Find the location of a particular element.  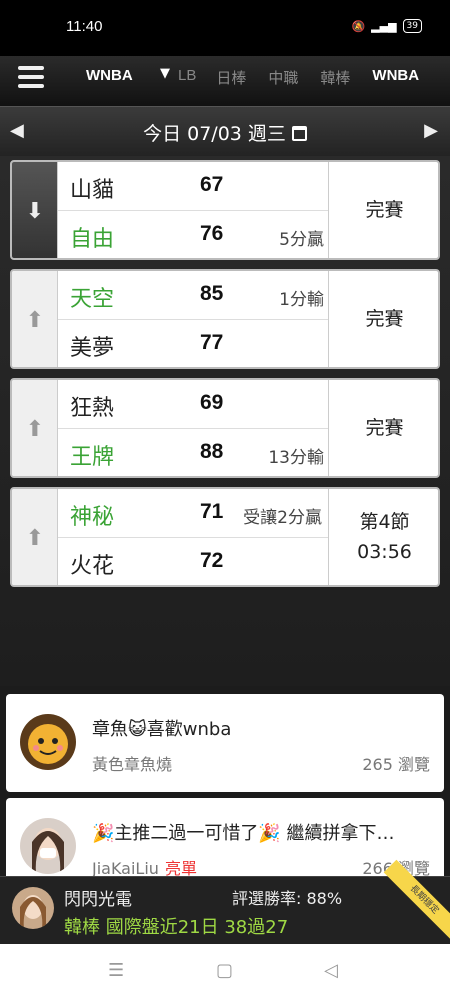

tab-lb: LB is located at coordinates (187, 77).